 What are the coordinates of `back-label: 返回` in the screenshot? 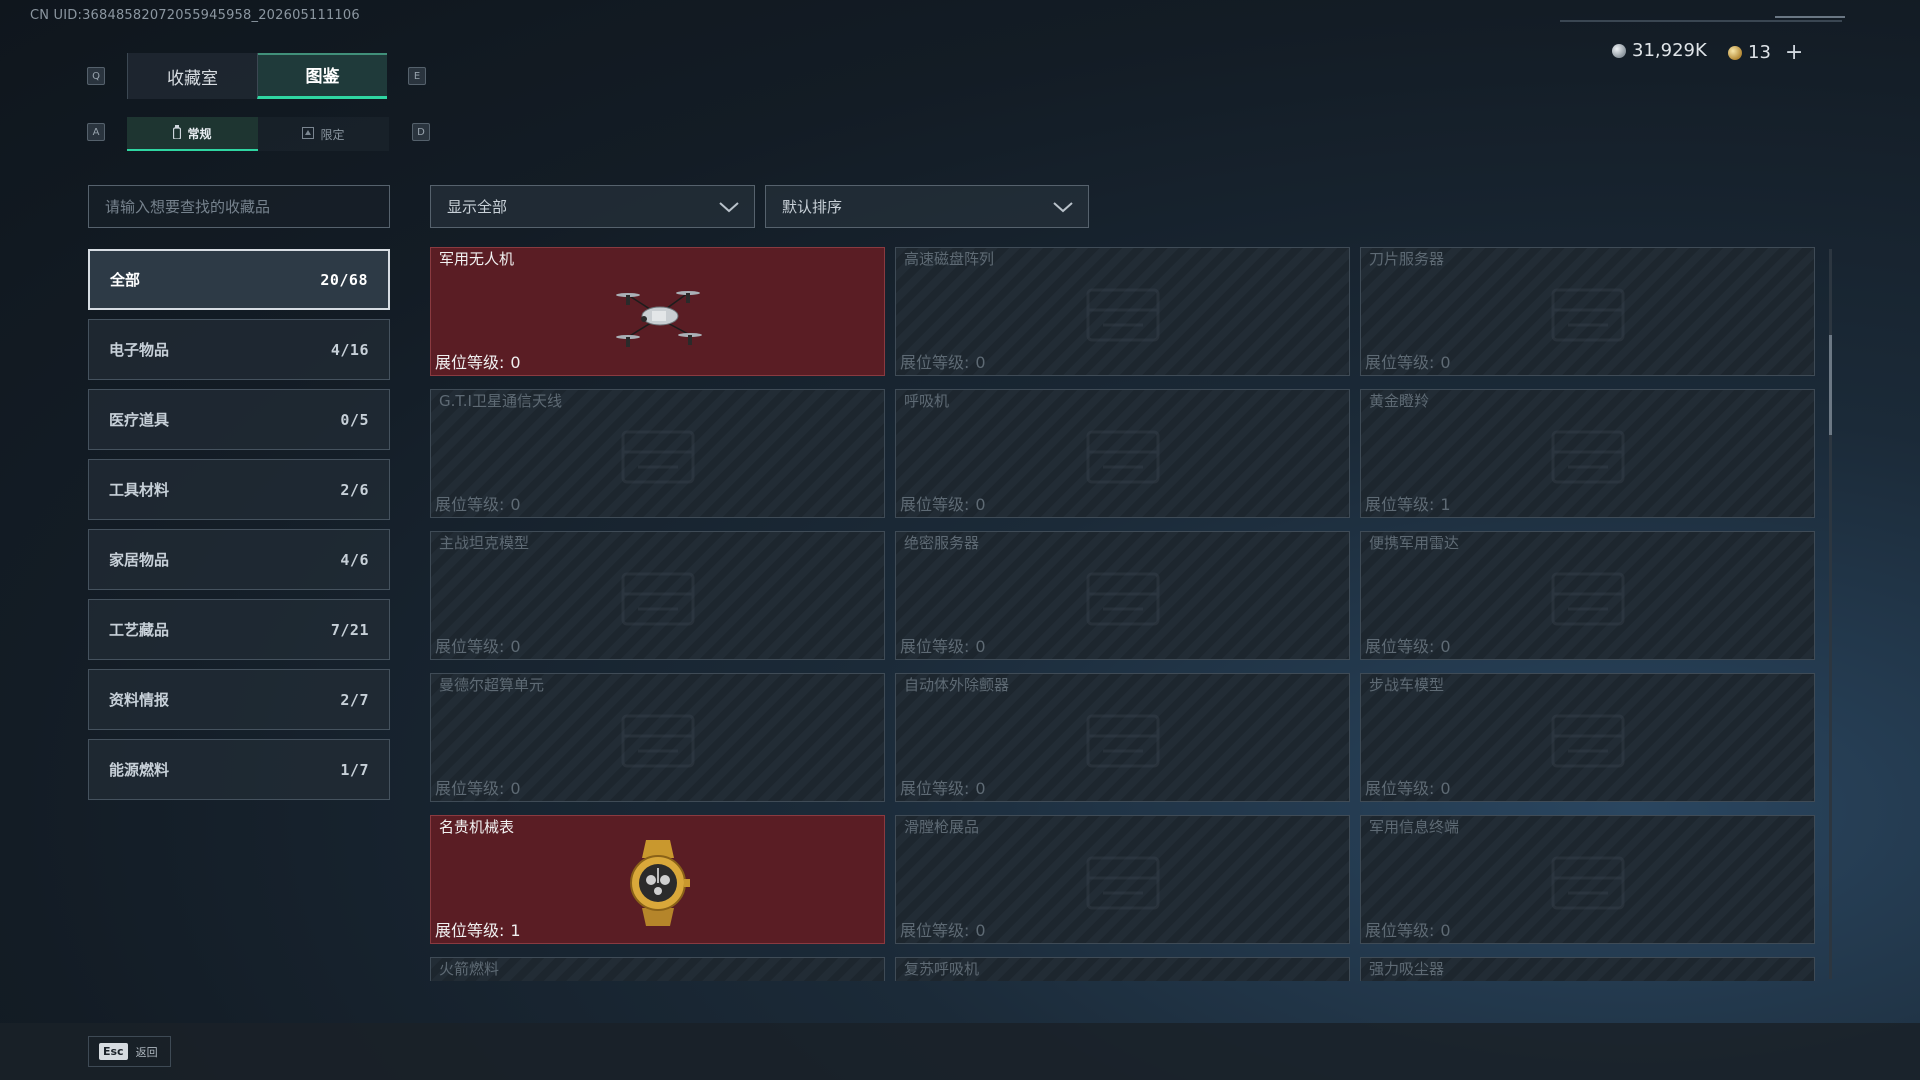 It's located at (146, 1052).